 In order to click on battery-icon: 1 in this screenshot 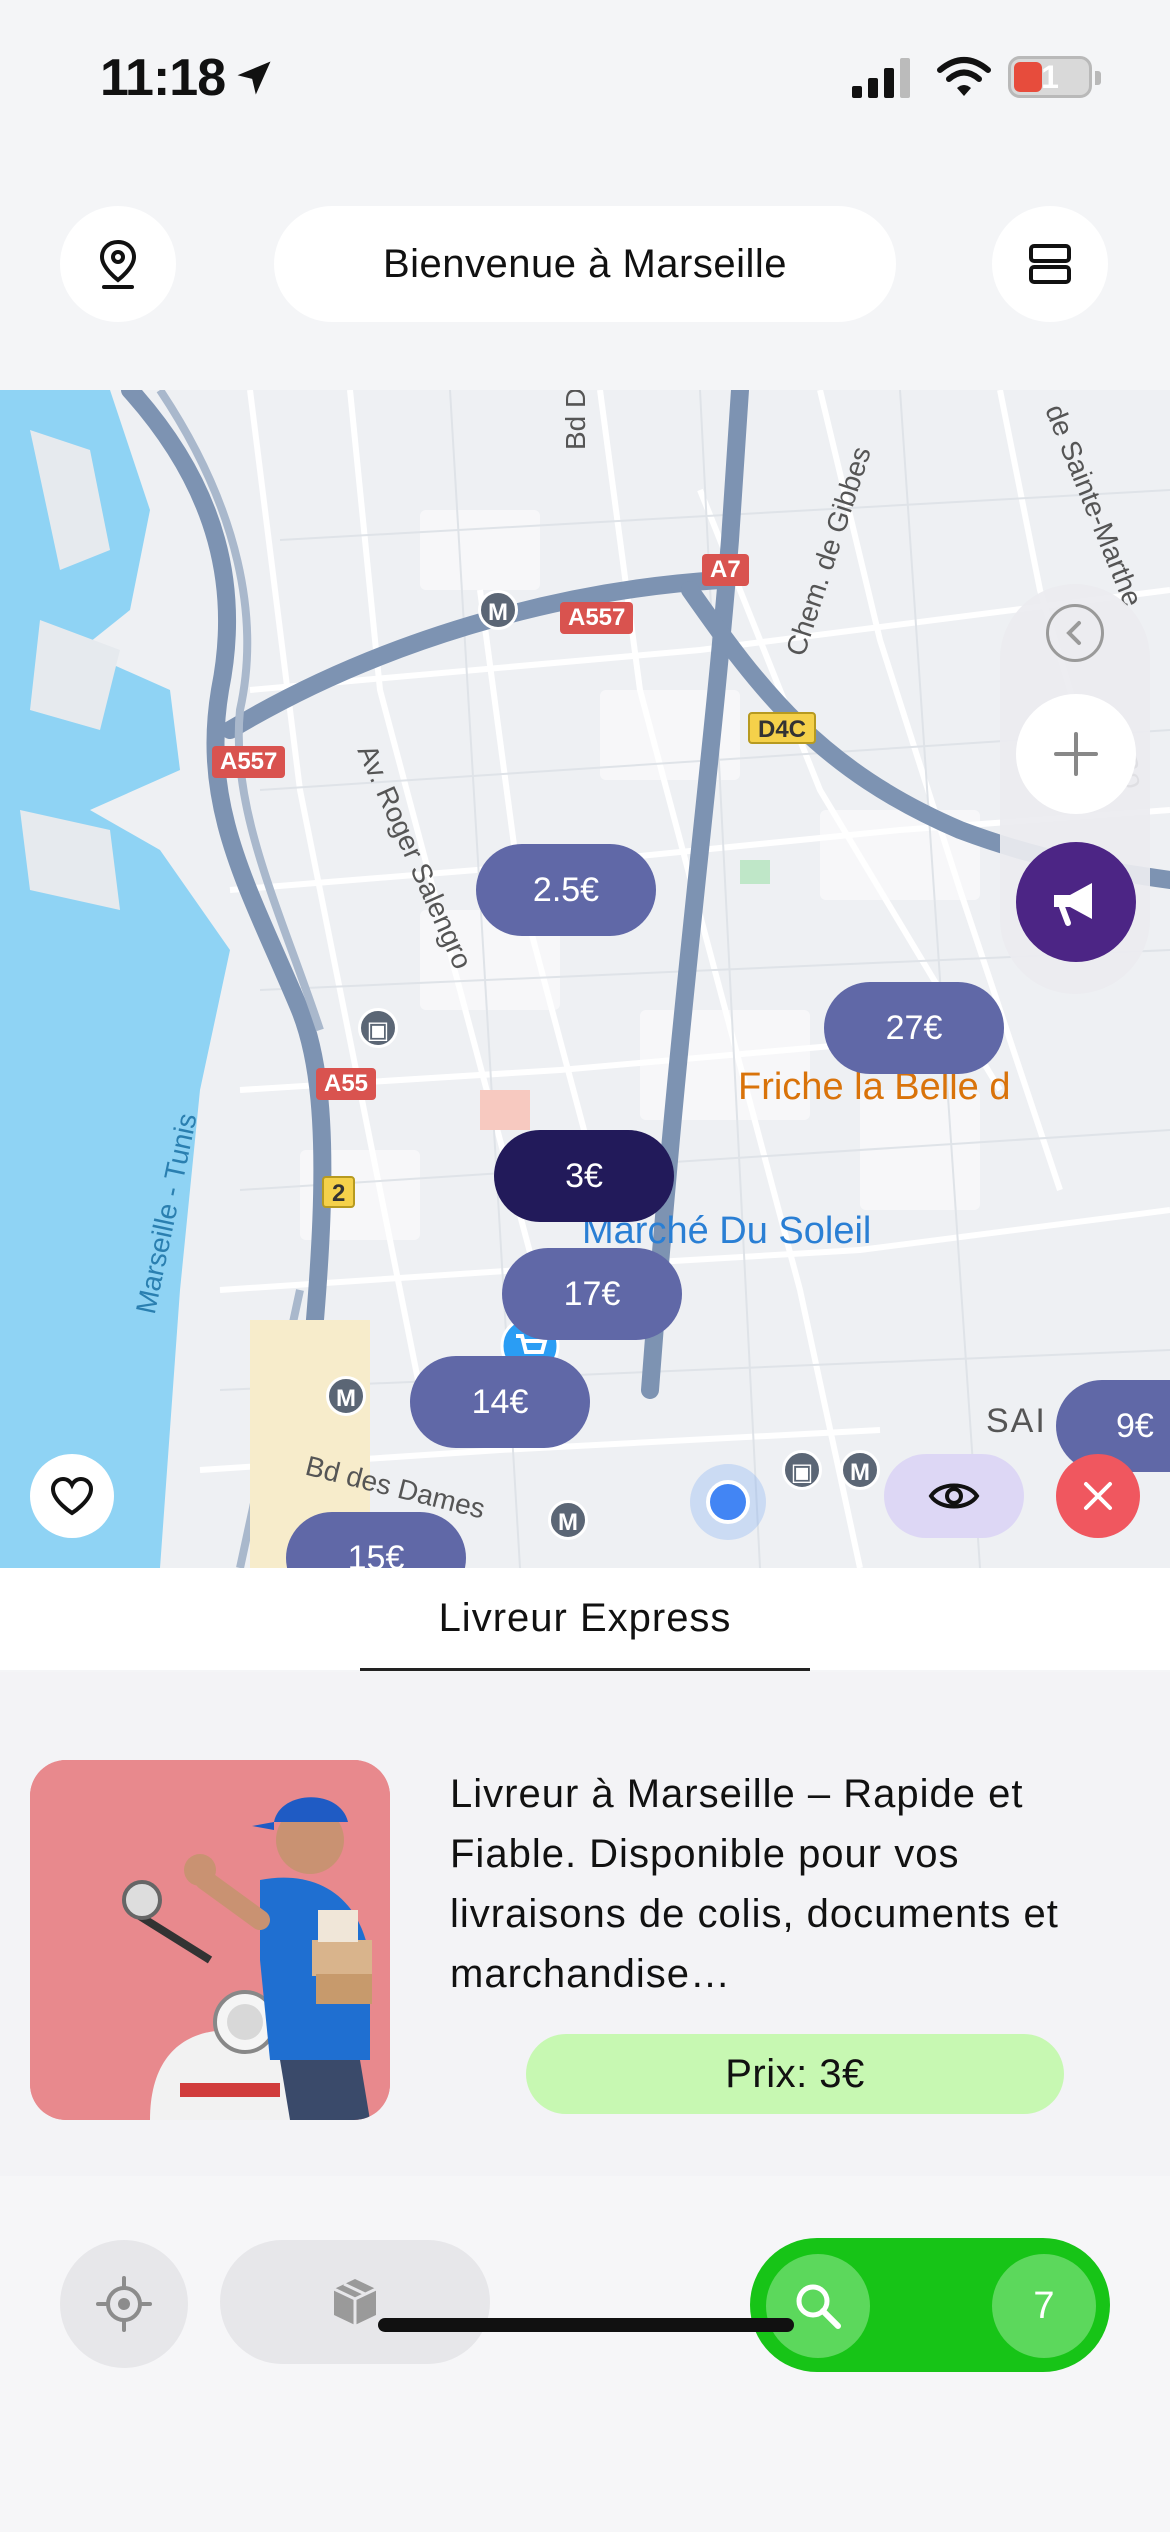, I will do `click(1054, 77)`.